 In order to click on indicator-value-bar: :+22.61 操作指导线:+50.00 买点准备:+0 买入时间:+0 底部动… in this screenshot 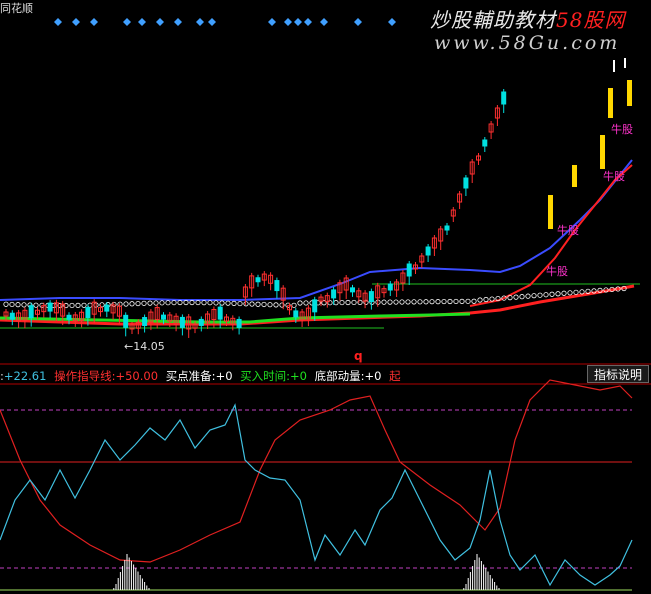, I will do `click(295, 376)`.